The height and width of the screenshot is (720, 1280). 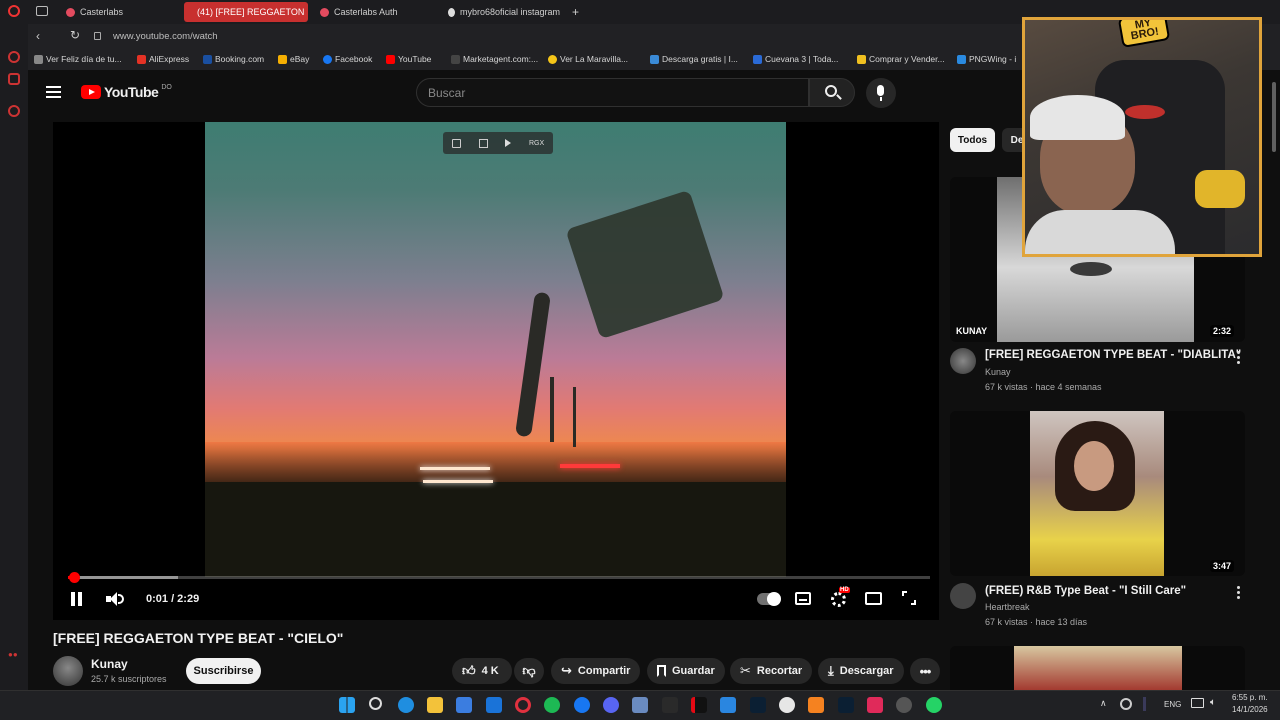 I want to click on discord-icon, so click(x=611, y=705).